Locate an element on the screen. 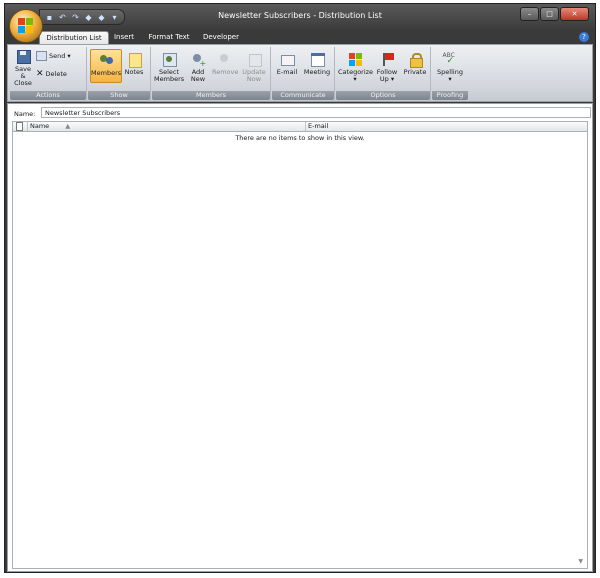 This screenshot has width=600, height=578. email-icon is located at coordinates (287, 59).